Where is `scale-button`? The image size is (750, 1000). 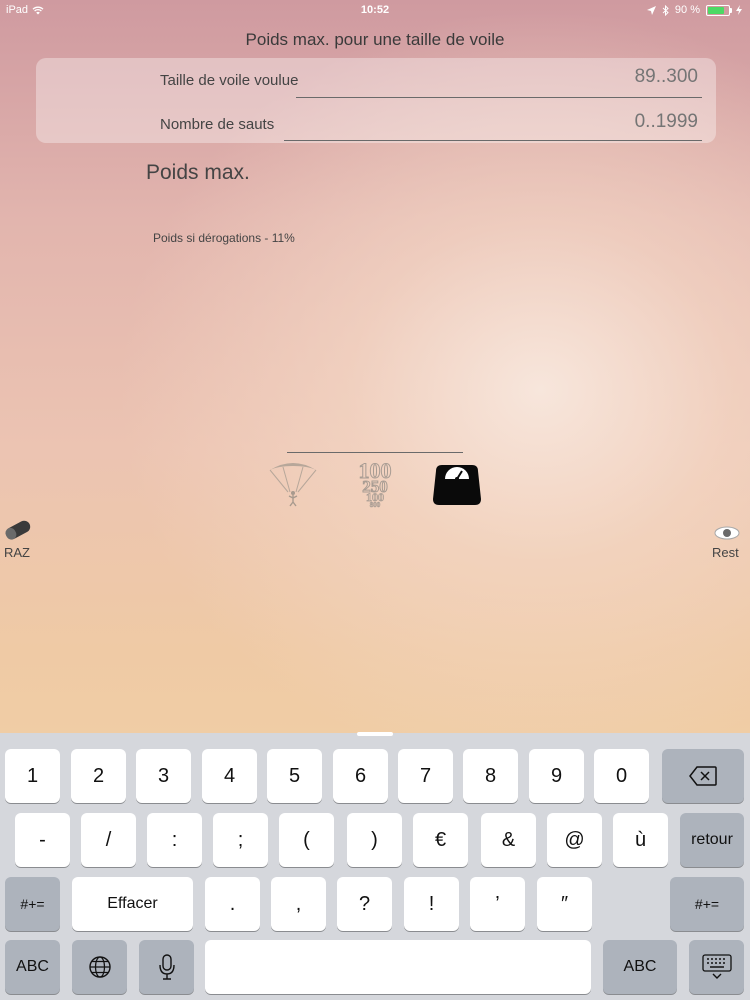
scale-button is located at coordinates (457, 484).